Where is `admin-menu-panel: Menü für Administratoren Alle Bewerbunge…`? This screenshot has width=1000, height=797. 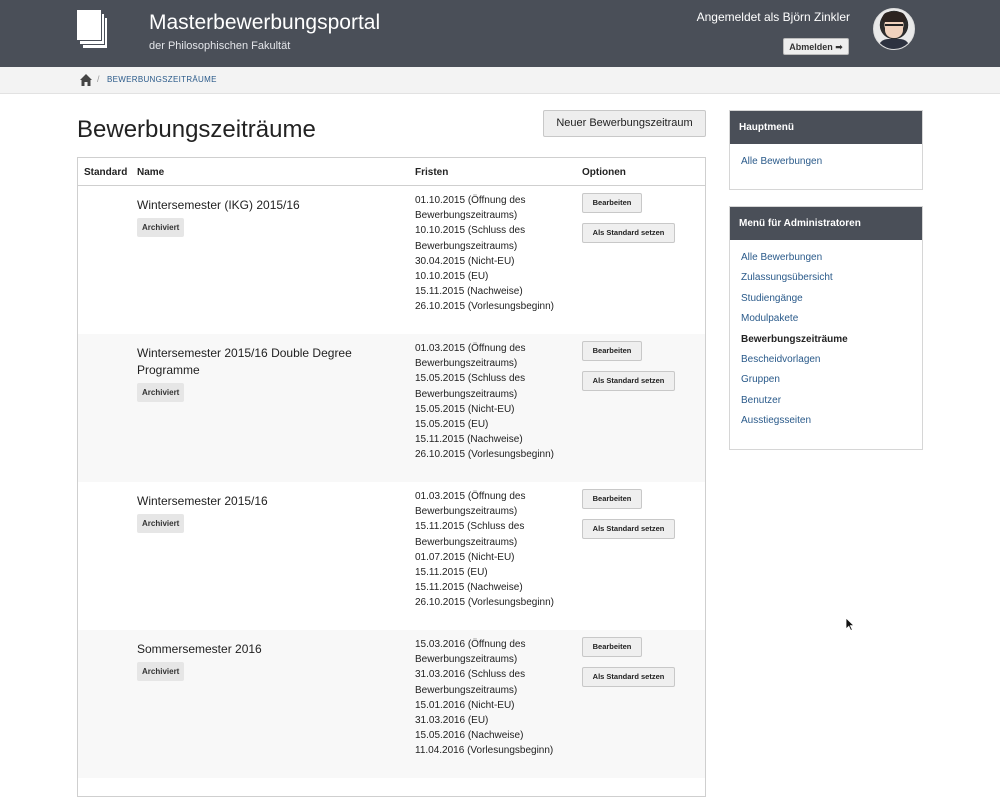 admin-menu-panel: Menü für Administratoren Alle Bewerbunge… is located at coordinates (826, 328).